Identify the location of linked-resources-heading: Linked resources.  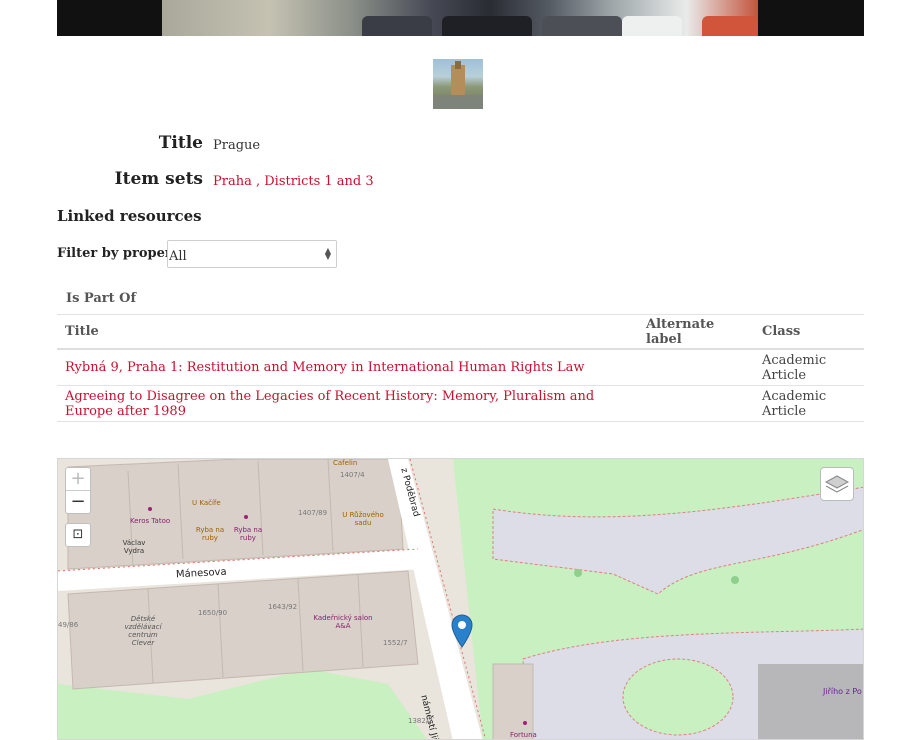
(129, 216).